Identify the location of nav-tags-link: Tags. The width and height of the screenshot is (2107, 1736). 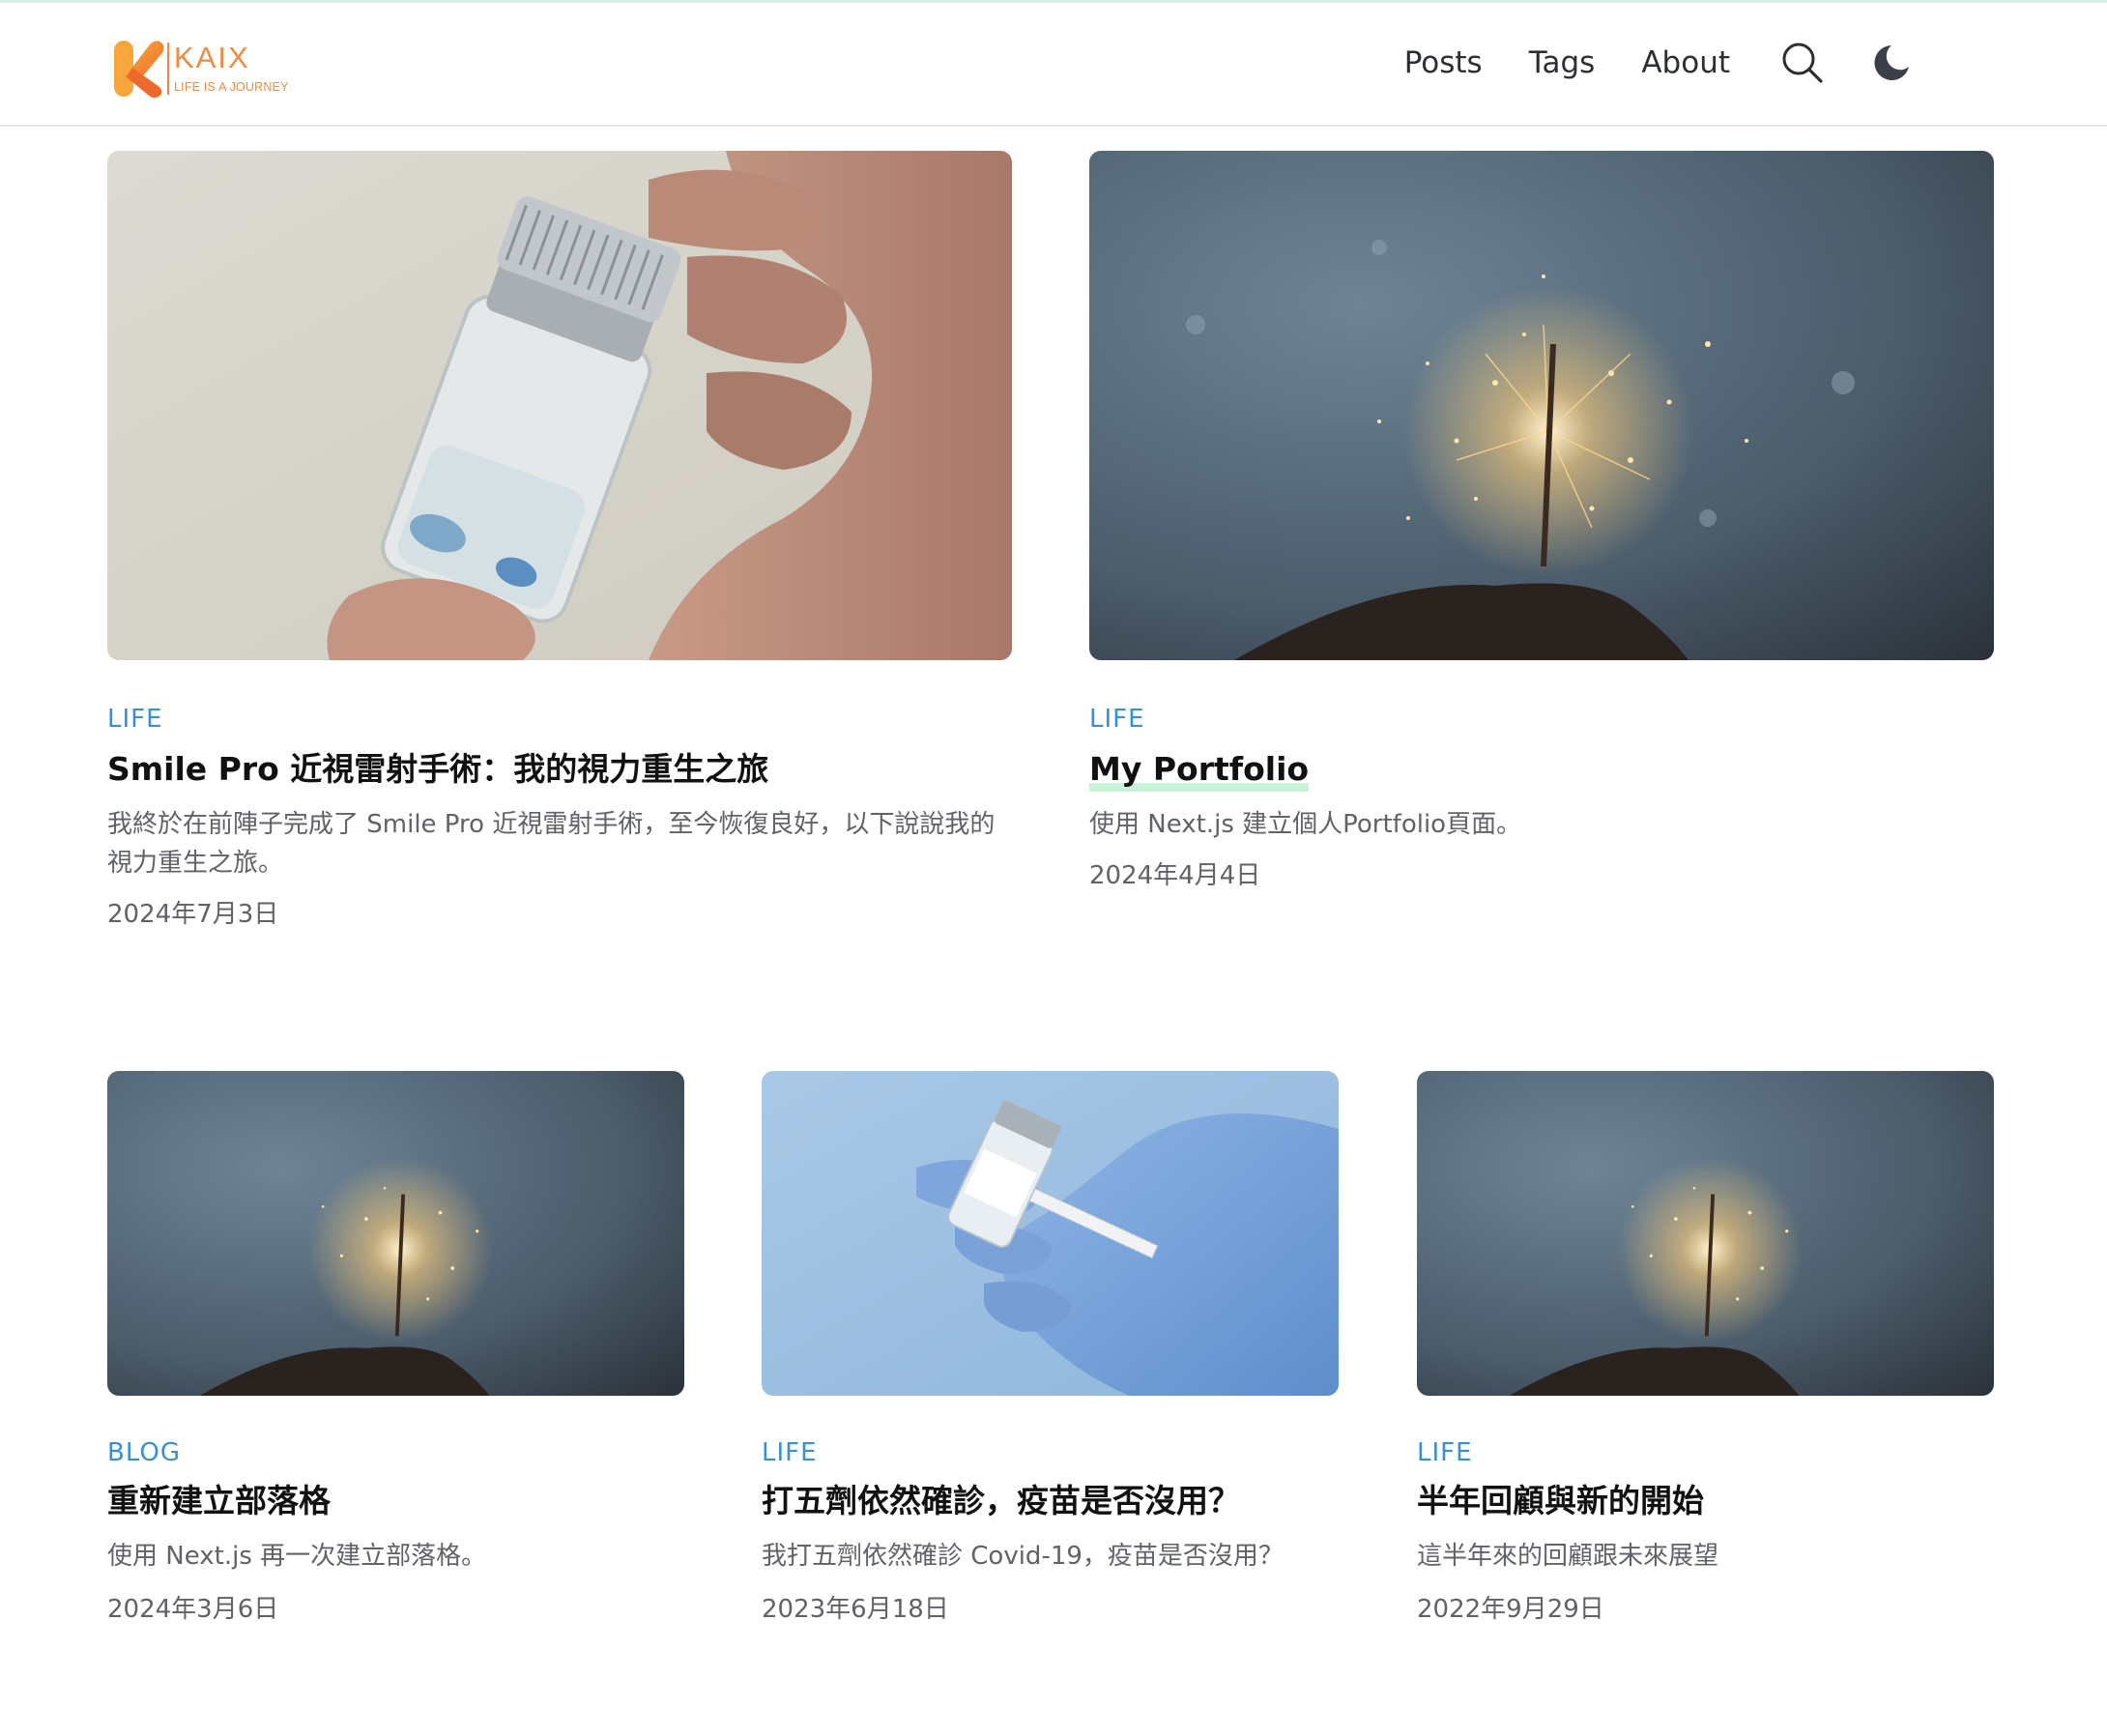
(1562, 62).